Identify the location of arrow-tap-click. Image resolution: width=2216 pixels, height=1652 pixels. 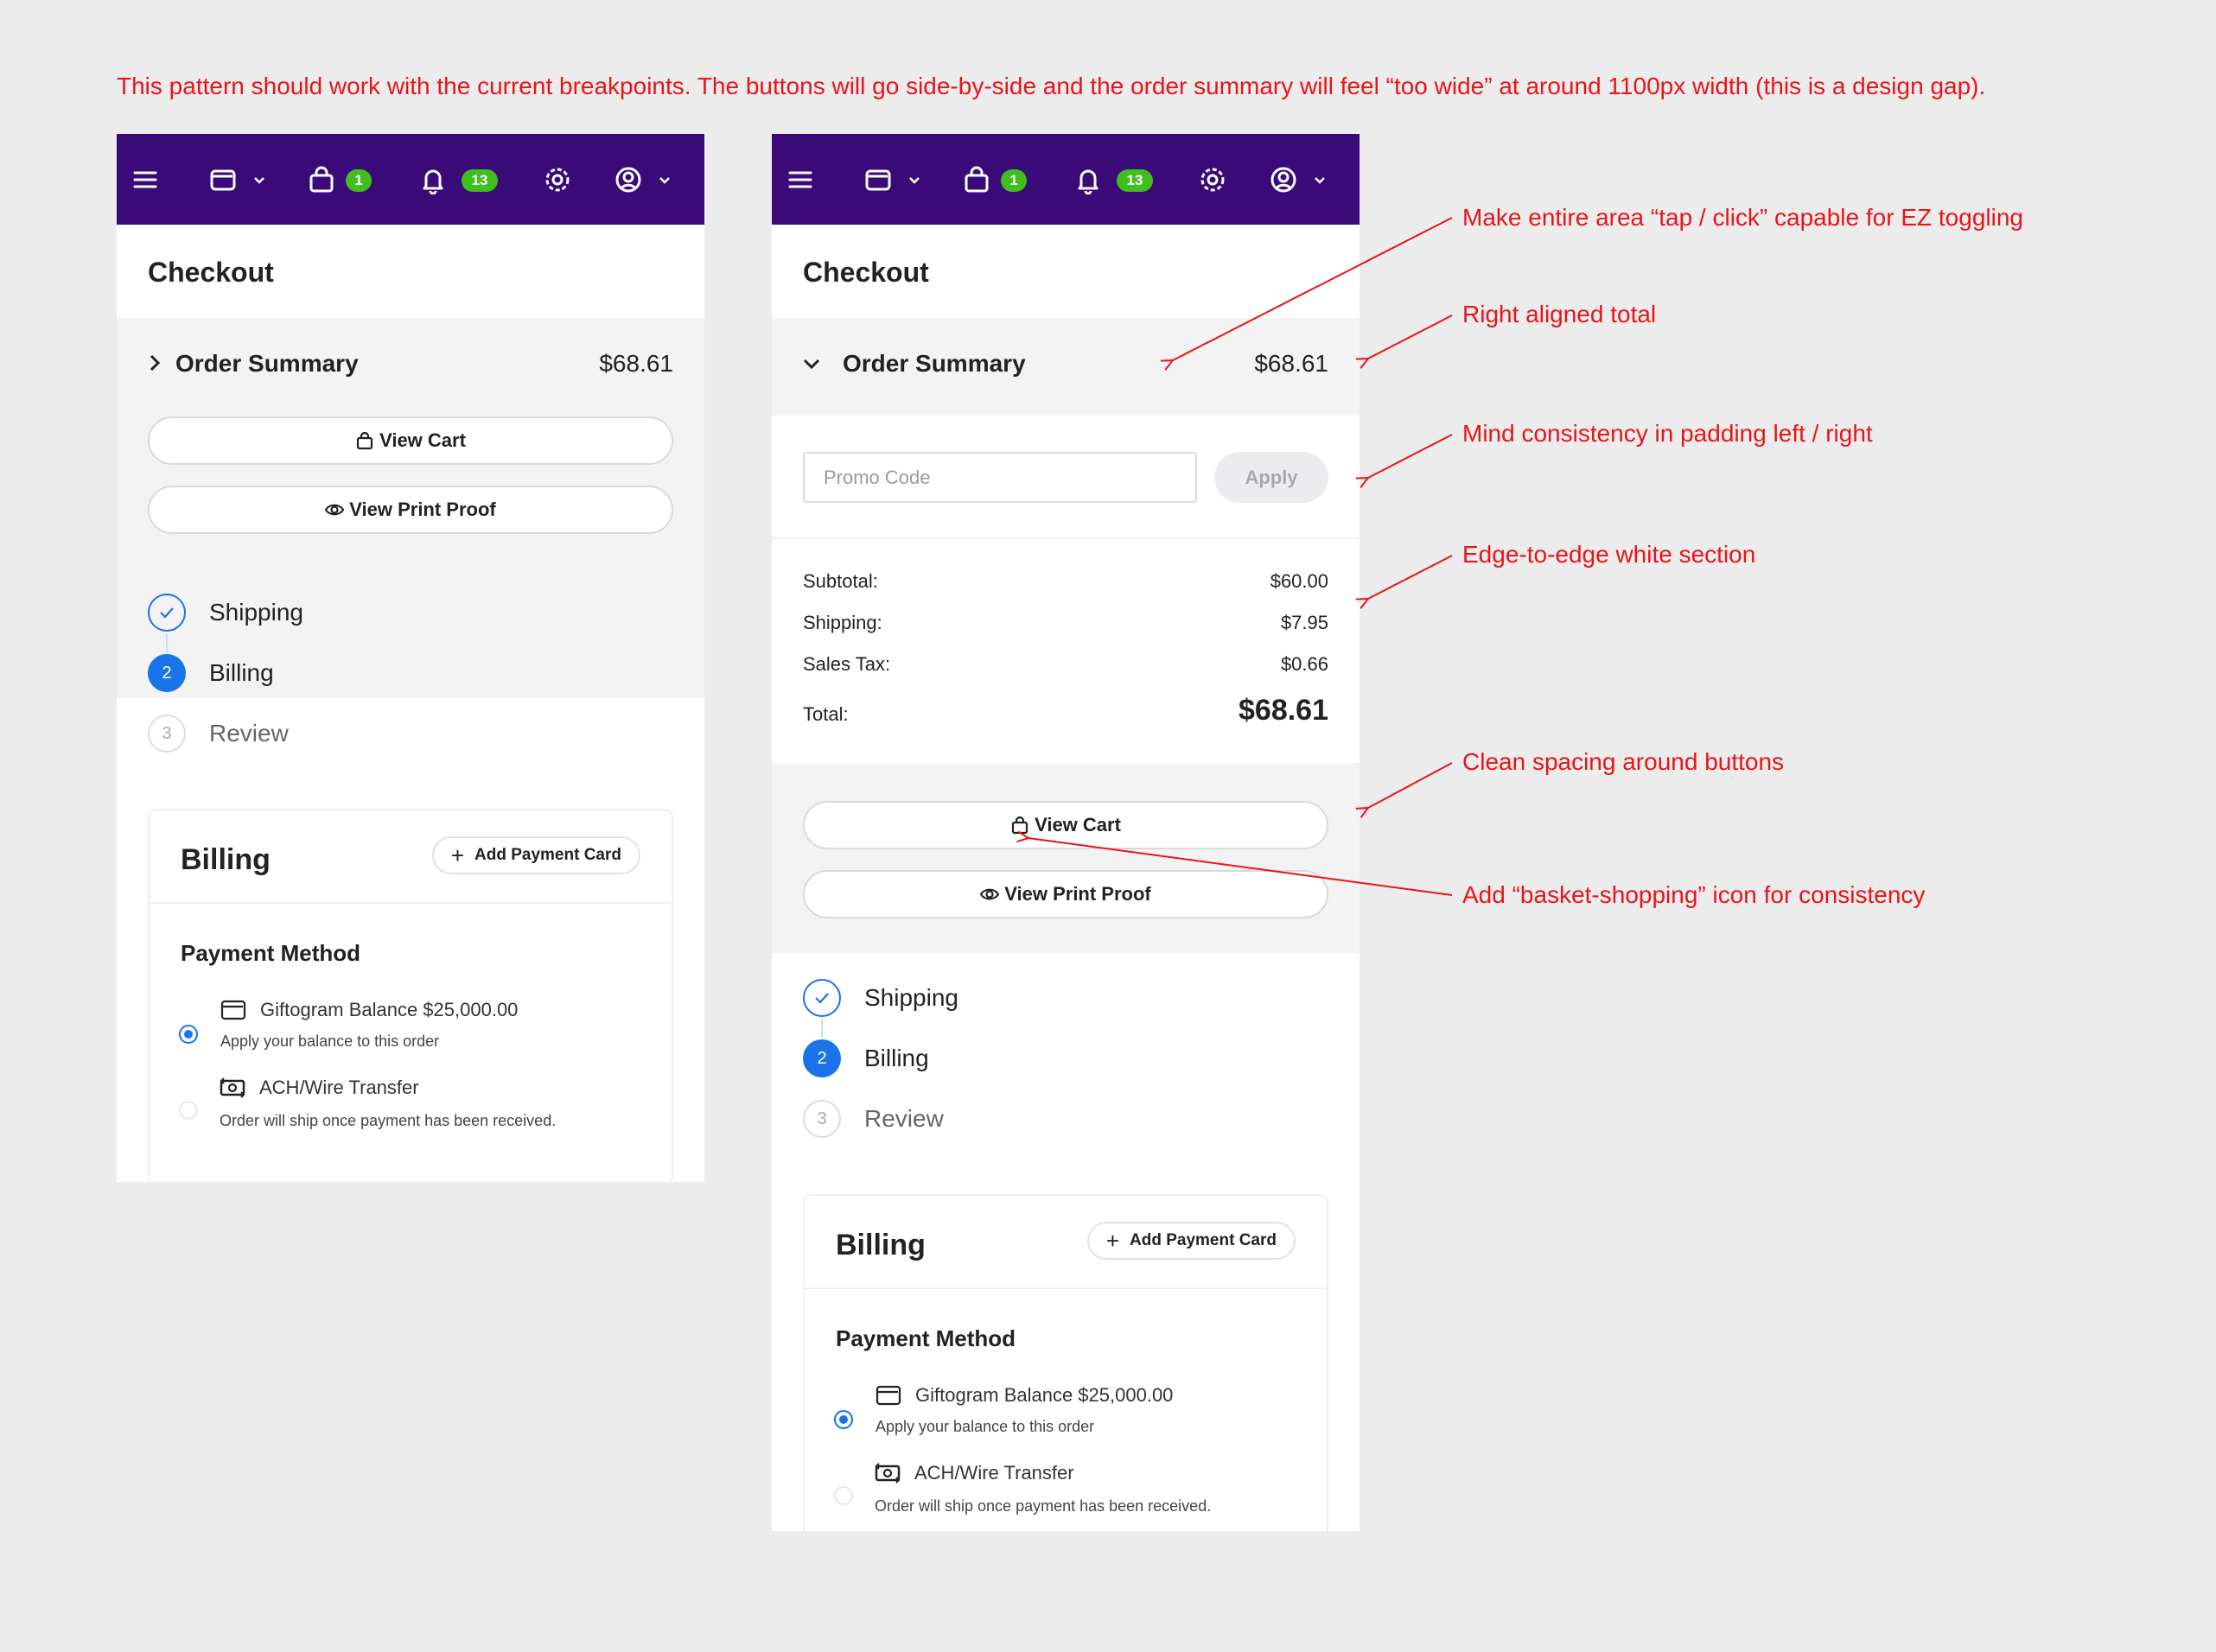
(1313, 288).